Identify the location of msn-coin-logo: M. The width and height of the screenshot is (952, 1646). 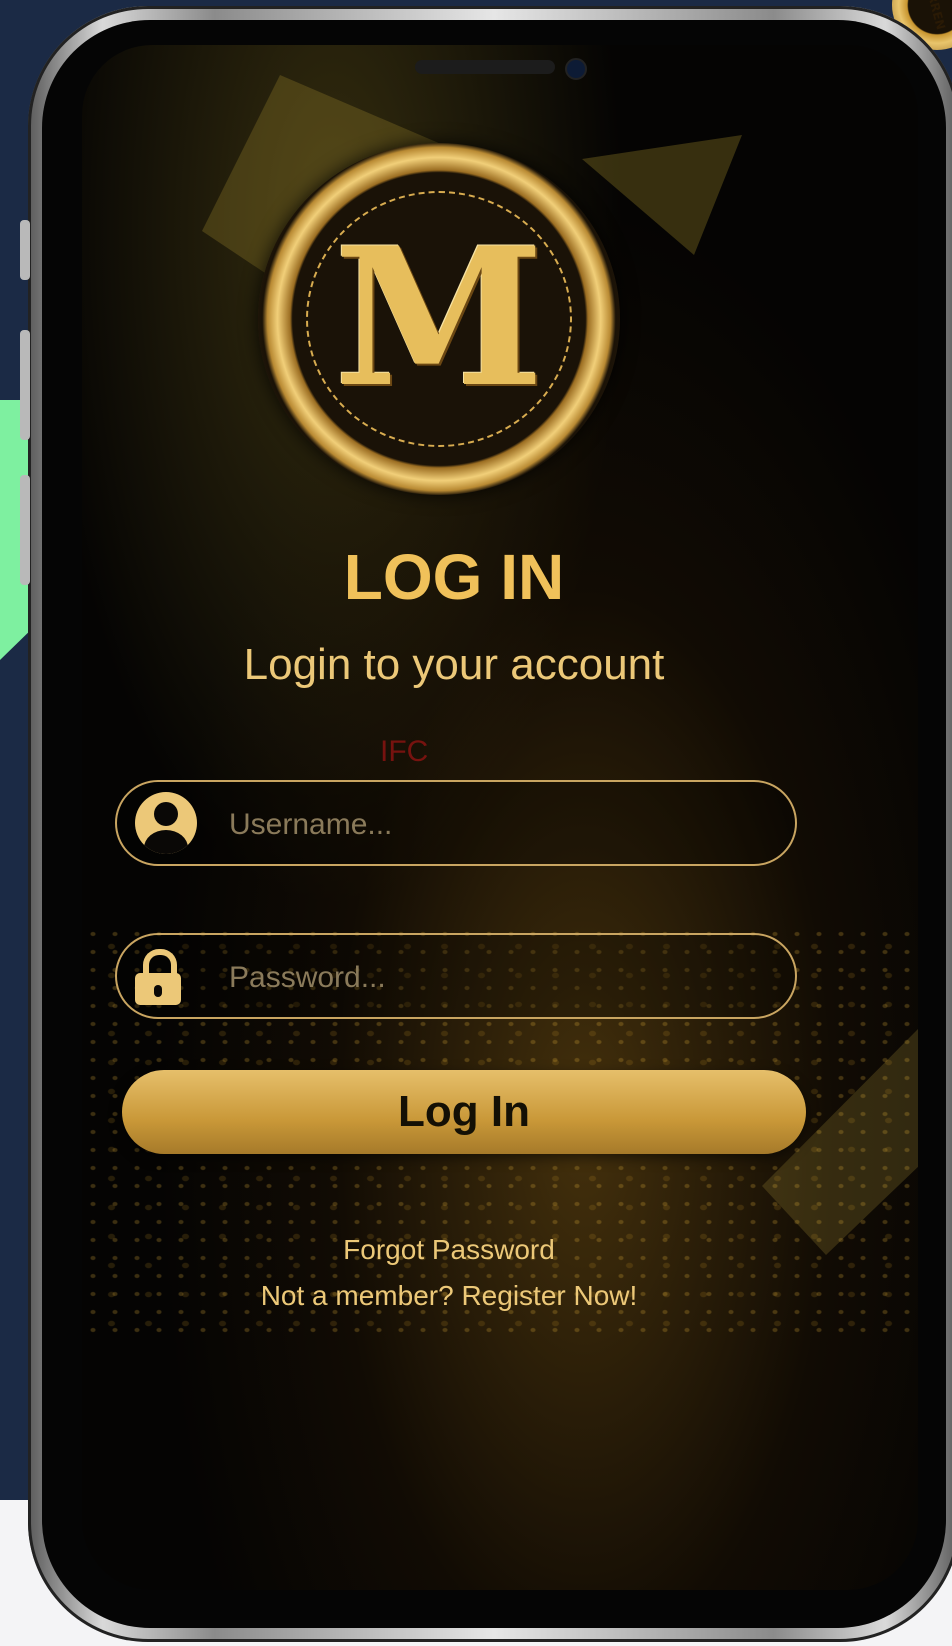
(439, 319).